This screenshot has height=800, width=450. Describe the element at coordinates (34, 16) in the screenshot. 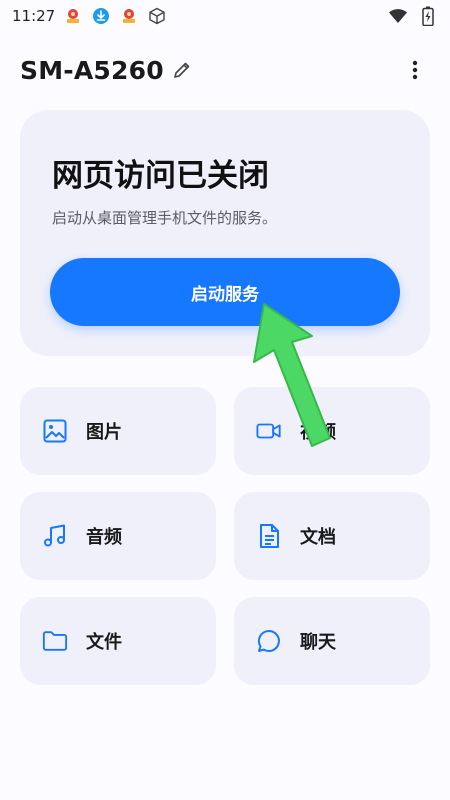

I see `status-time: 11:27` at that location.